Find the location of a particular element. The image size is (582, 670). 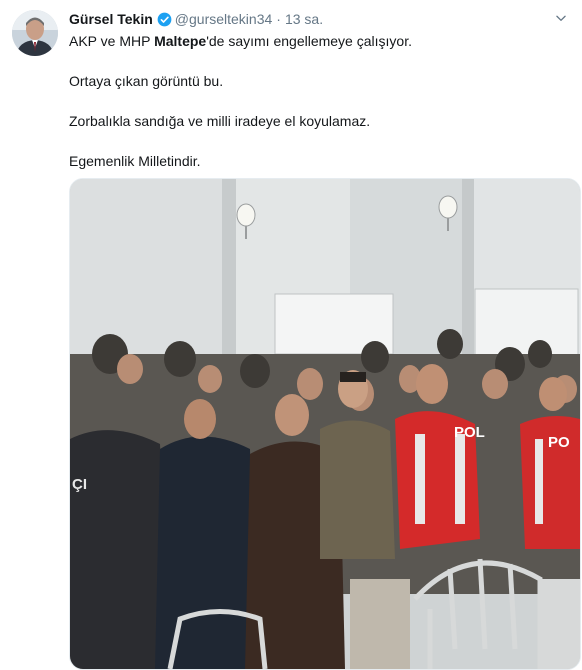

tweet-line-4: Egemenlik Milletindir. is located at coordinates (135, 161).